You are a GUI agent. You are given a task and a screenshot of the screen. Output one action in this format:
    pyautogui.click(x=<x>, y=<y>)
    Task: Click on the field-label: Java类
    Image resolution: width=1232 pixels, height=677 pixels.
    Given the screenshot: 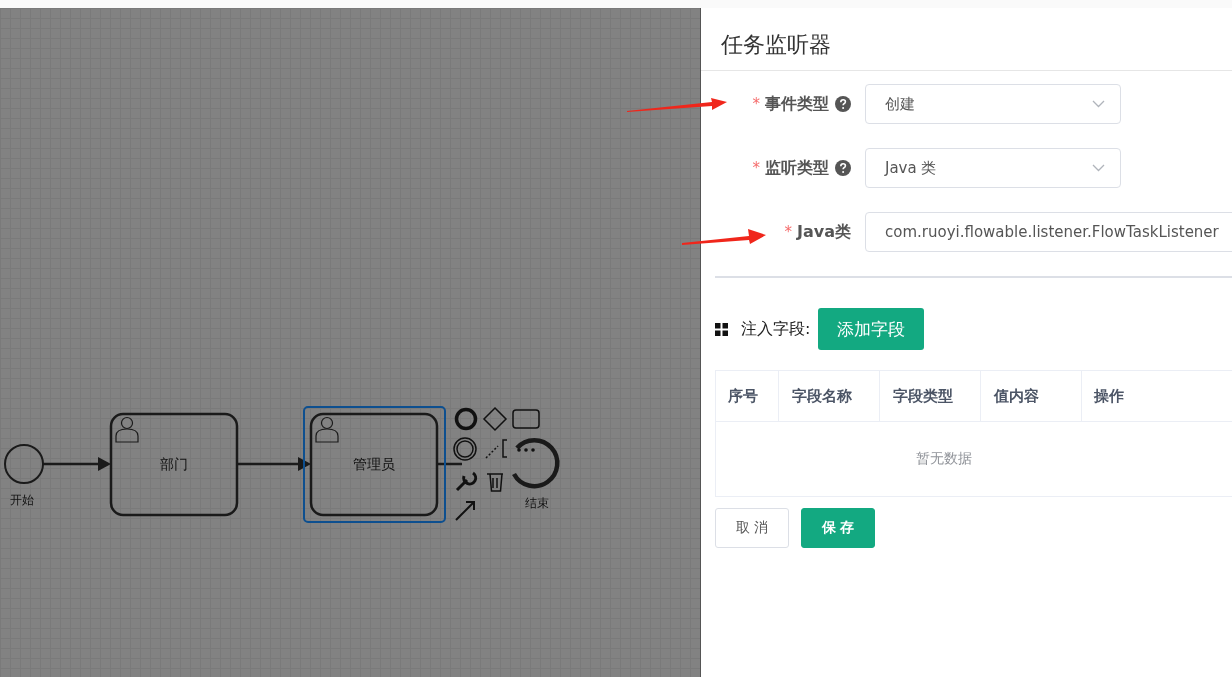 What is the action you would take?
    pyautogui.click(x=824, y=232)
    